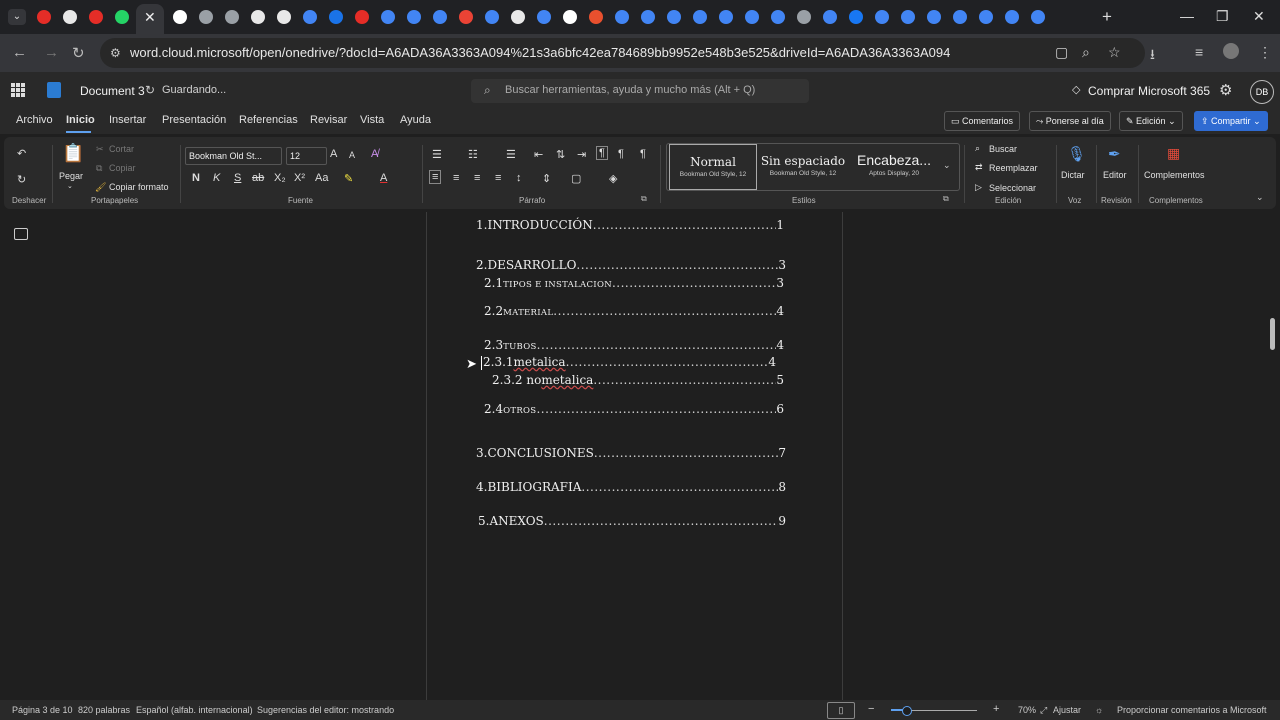  Describe the element at coordinates (194, 120) in the screenshot. I see `tab-presentacion: Presentación` at that location.